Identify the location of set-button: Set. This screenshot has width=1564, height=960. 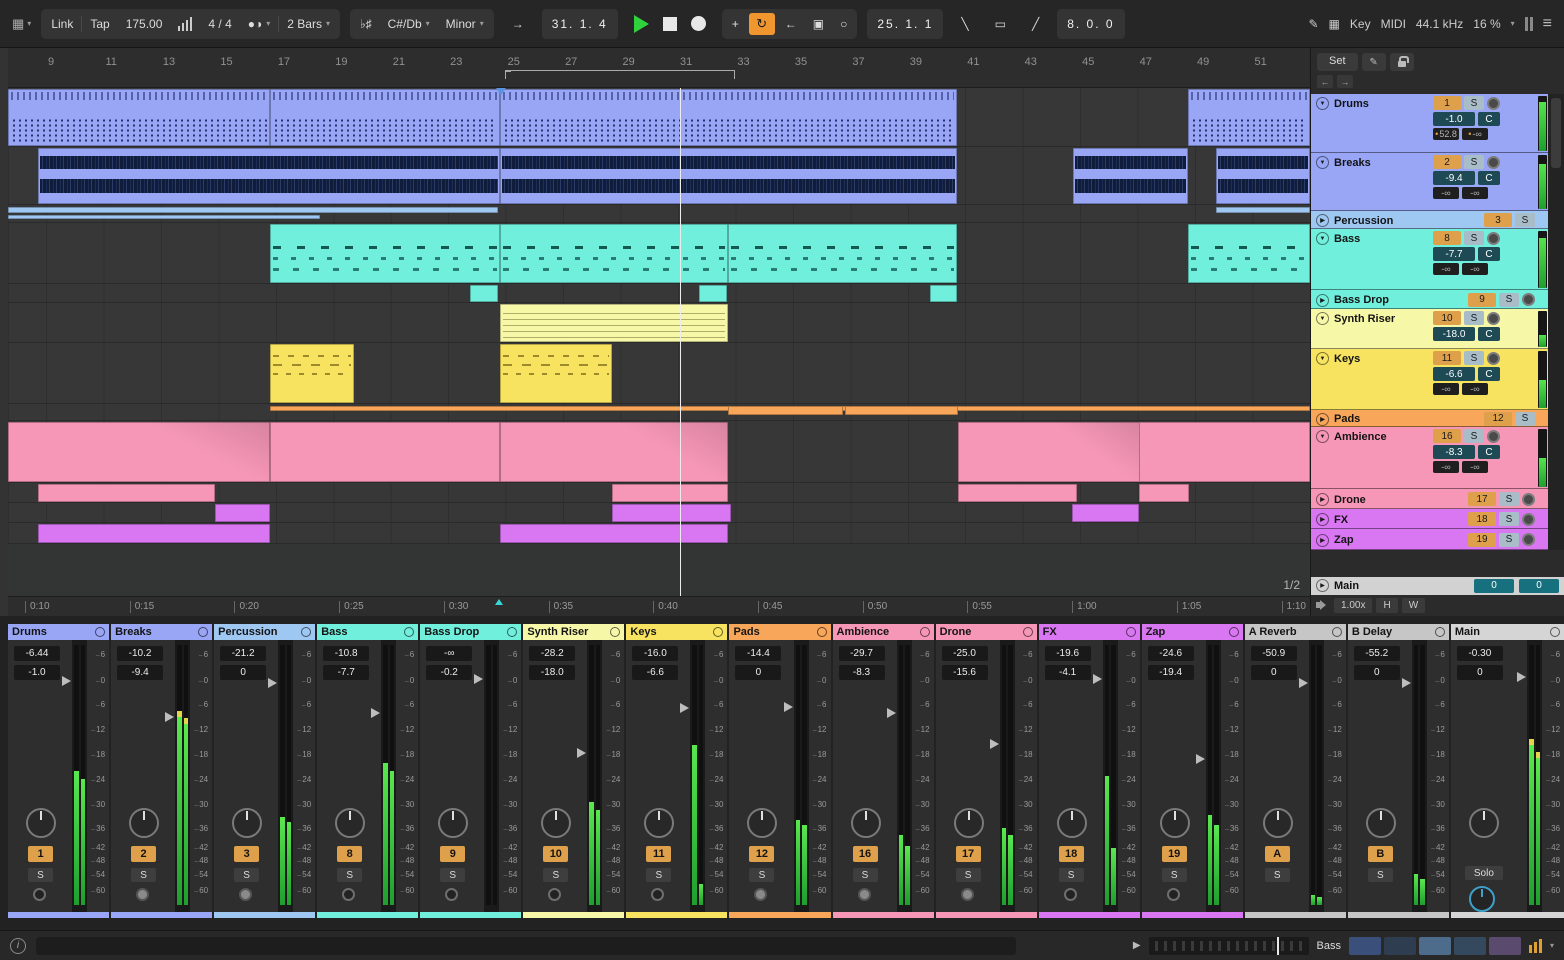
(1337, 62).